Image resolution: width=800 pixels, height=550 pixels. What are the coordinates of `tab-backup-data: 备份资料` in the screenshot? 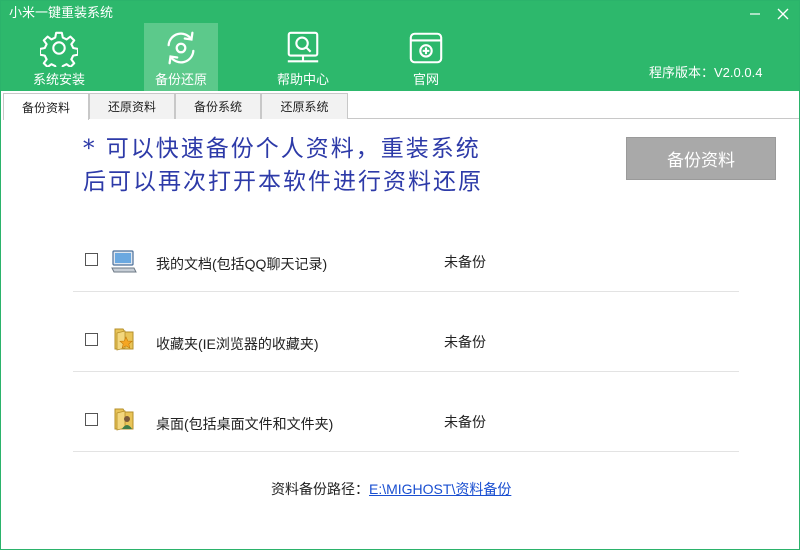 It's located at (46, 106).